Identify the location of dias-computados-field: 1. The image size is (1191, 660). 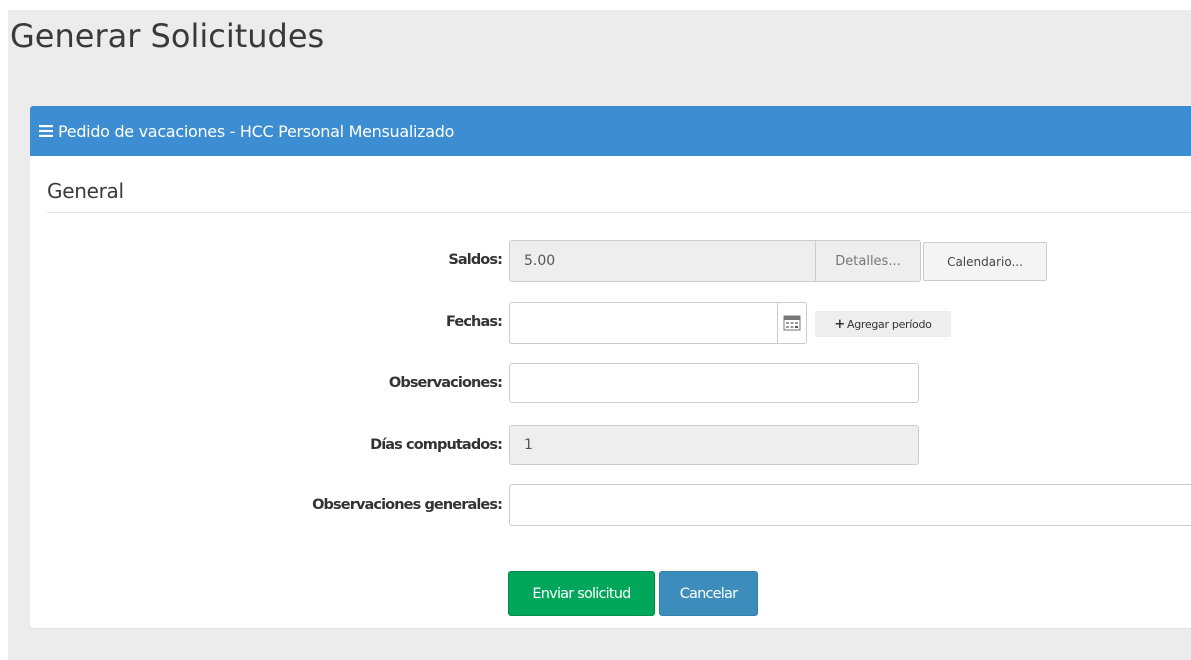
(714, 445).